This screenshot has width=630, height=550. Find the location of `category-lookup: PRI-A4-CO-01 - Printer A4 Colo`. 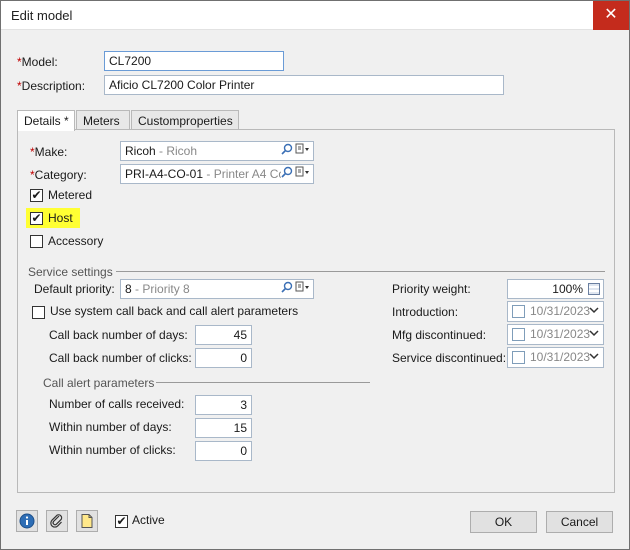

category-lookup: PRI-A4-CO-01 - Printer A4 Colo is located at coordinates (217, 174).